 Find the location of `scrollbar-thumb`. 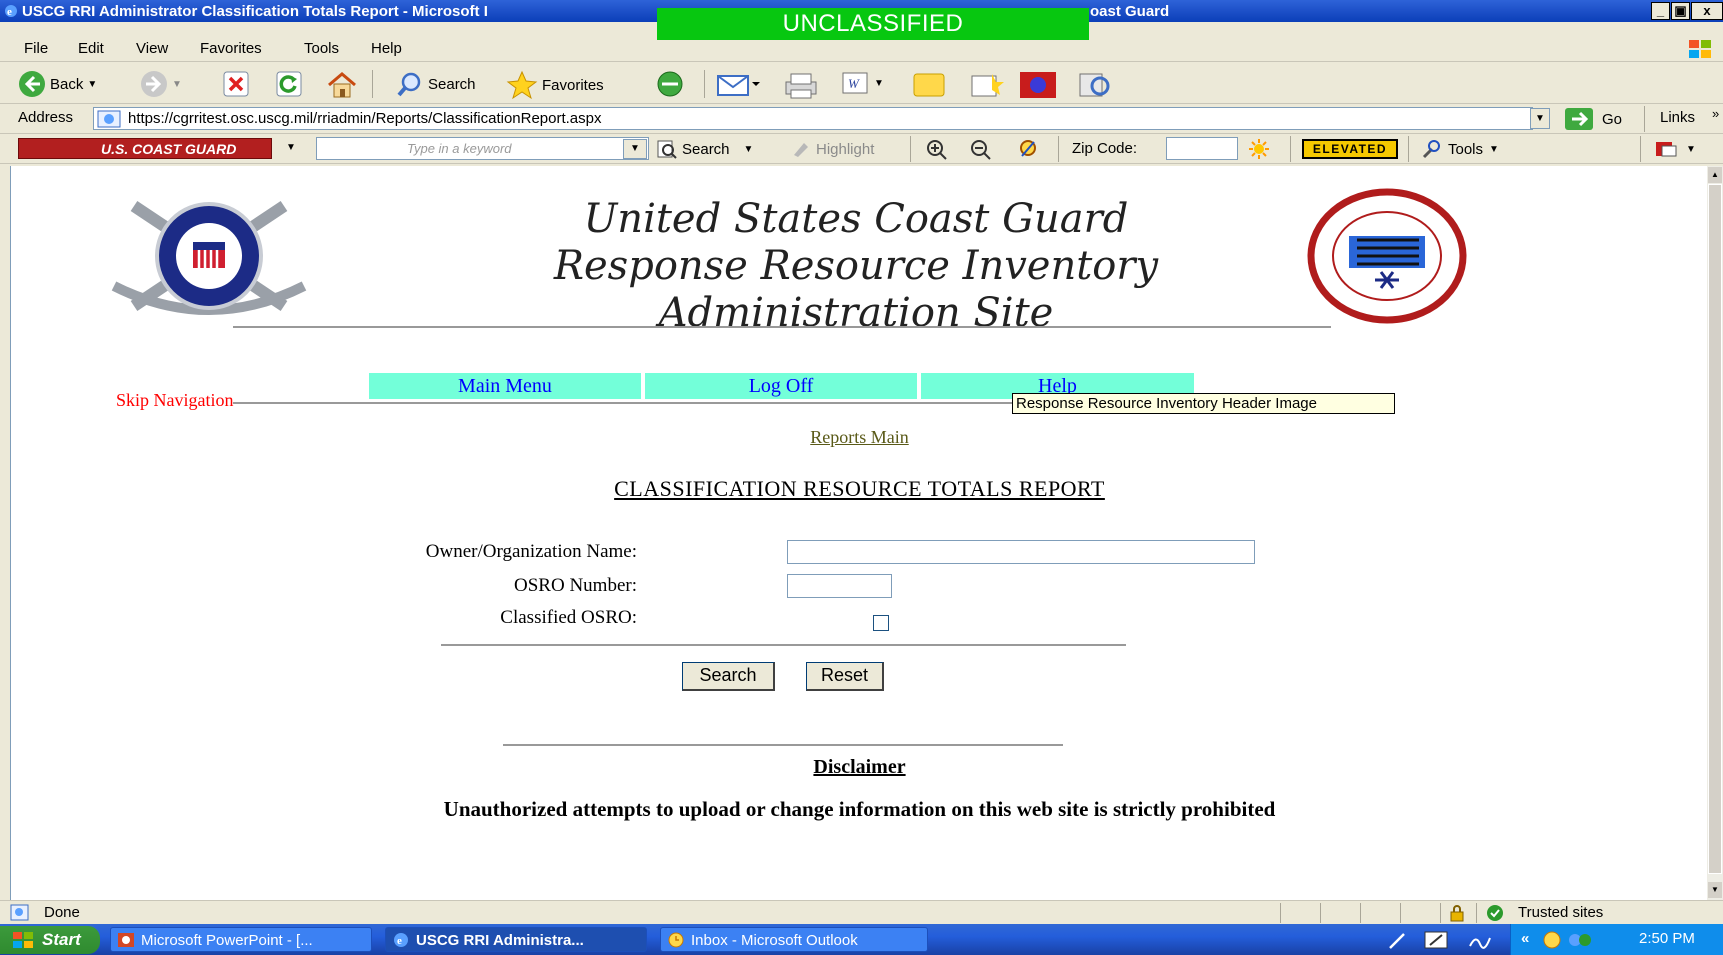

scrollbar-thumb is located at coordinates (1715, 529).